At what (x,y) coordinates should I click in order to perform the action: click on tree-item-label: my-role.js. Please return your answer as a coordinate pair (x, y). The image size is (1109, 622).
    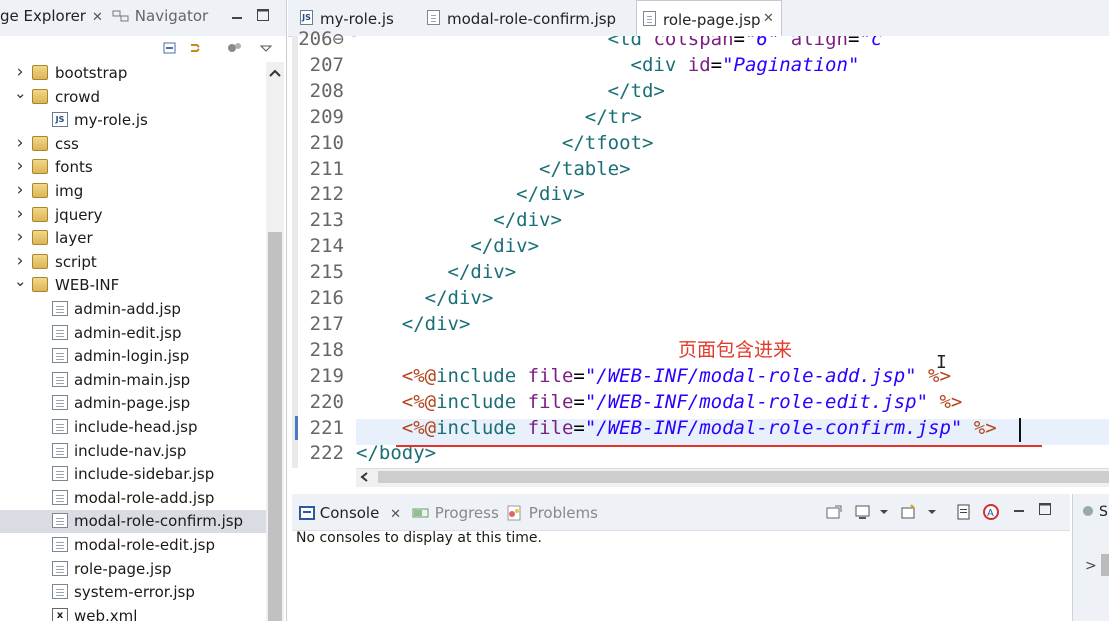
    Looking at the image, I should click on (111, 120).